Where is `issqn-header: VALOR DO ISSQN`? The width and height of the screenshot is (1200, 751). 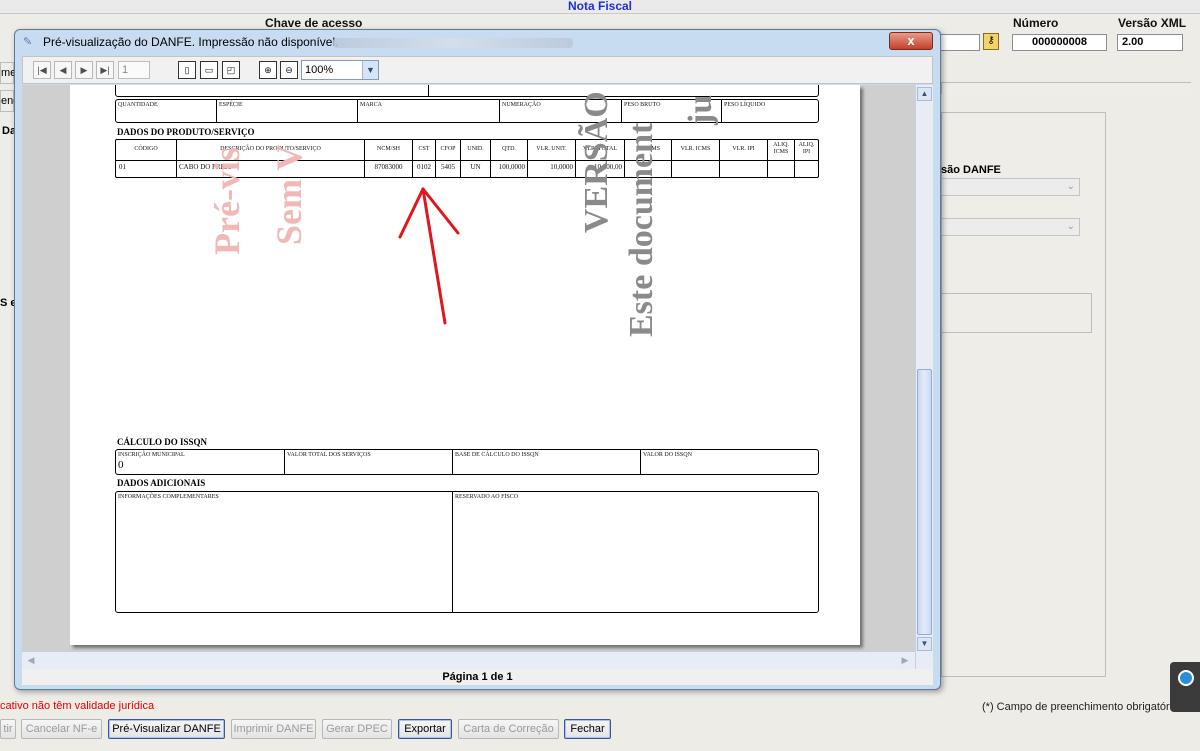
issqn-header: VALOR DO ISSQN is located at coordinates (667, 455).